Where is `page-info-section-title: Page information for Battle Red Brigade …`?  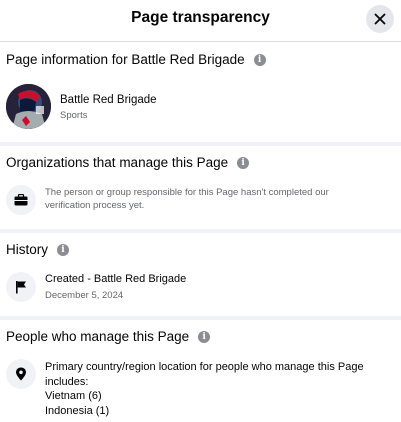 page-info-section-title: Page information for Battle Red Brigade … is located at coordinates (136, 59).